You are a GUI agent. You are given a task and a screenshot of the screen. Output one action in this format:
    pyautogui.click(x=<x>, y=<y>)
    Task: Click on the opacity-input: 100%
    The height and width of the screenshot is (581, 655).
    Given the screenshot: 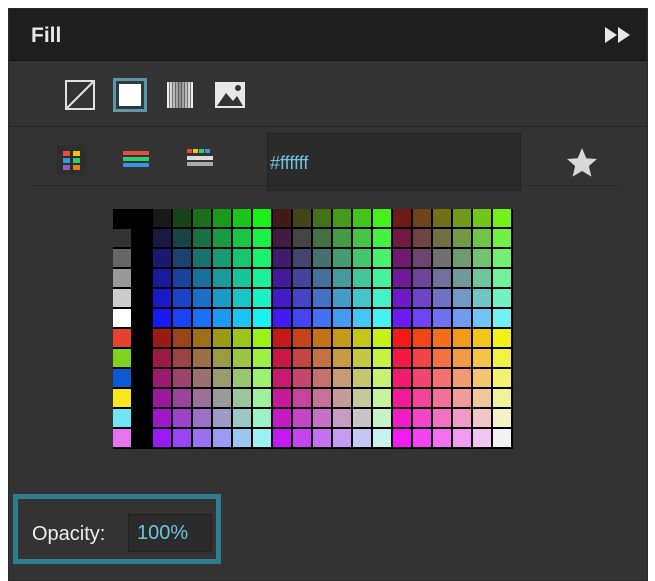 What is the action you would take?
    pyautogui.click(x=170, y=533)
    